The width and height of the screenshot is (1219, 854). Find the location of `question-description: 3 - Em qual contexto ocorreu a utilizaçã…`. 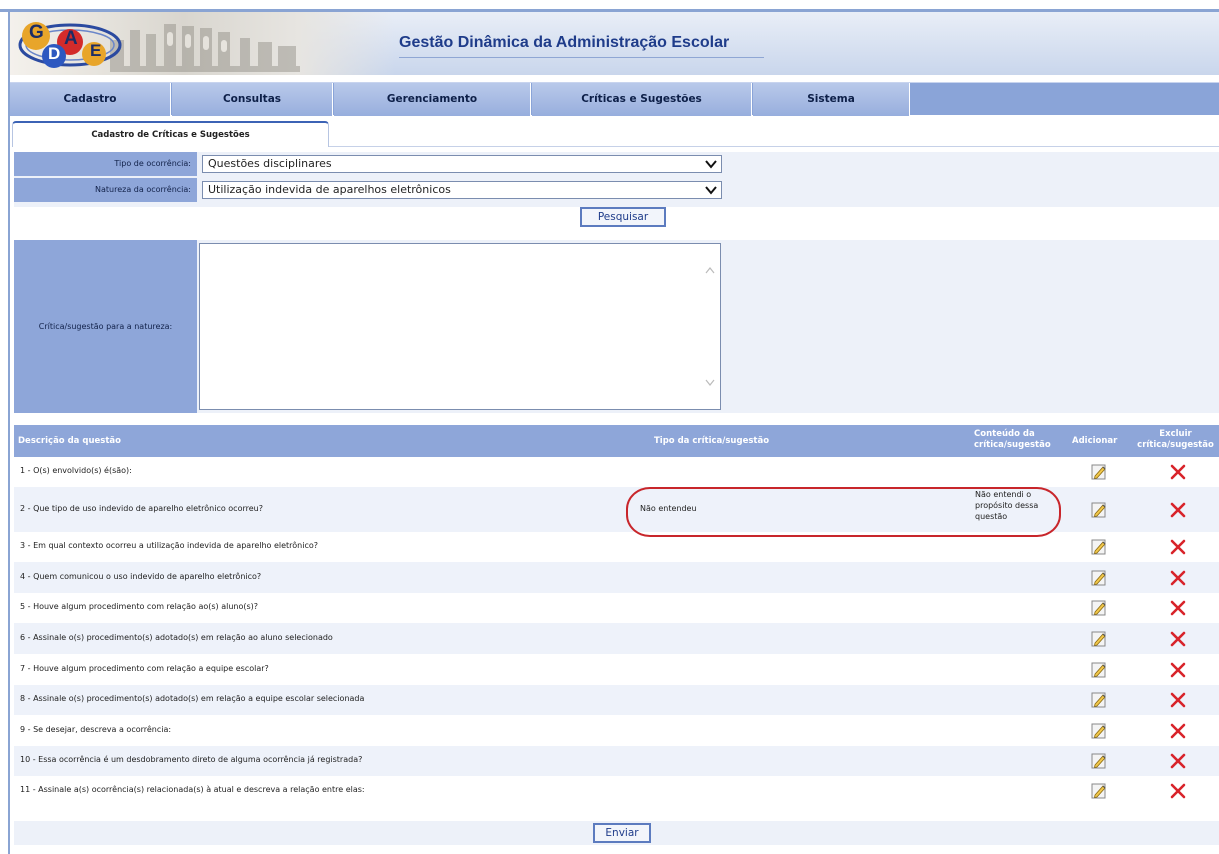

question-description: 3 - Em qual contexto ocorreu a utilizaçã… is located at coordinates (169, 545).